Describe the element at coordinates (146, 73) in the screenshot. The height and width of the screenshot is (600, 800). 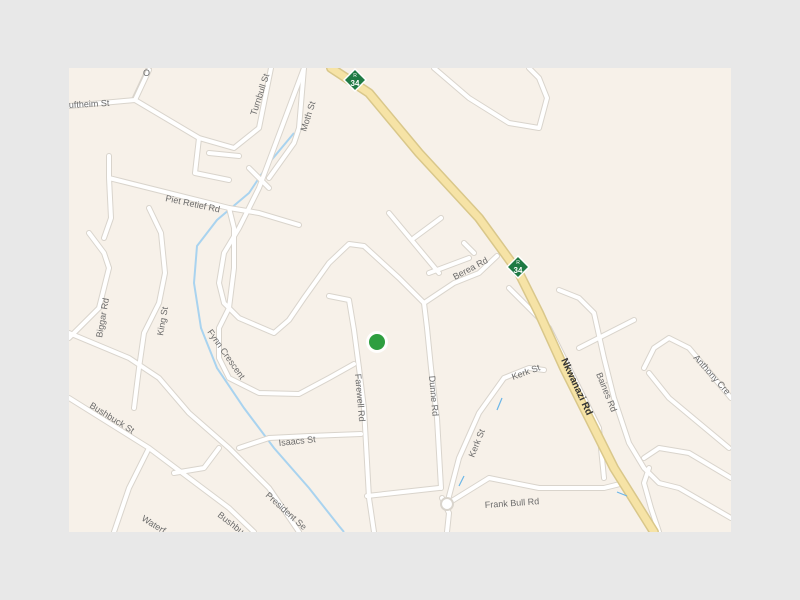
I see `label-o-partial: O` at that location.